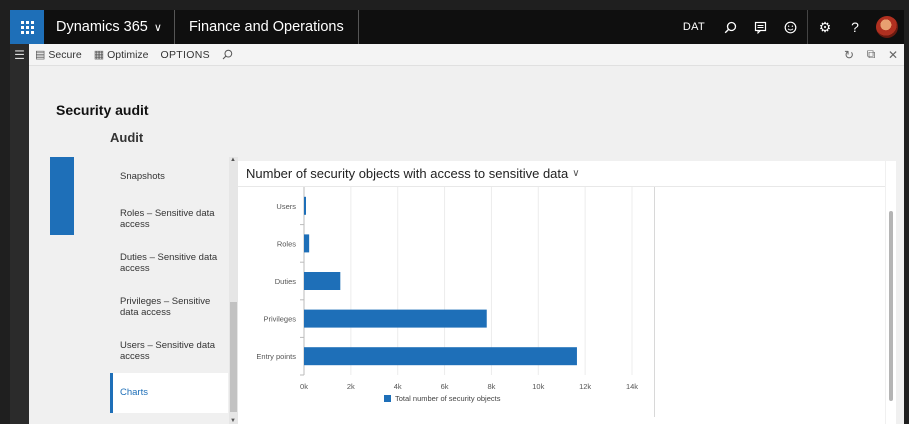 This screenshot has height=424, width=909. I want to click on scroll-down-icon: ▼, so click(233, 421).